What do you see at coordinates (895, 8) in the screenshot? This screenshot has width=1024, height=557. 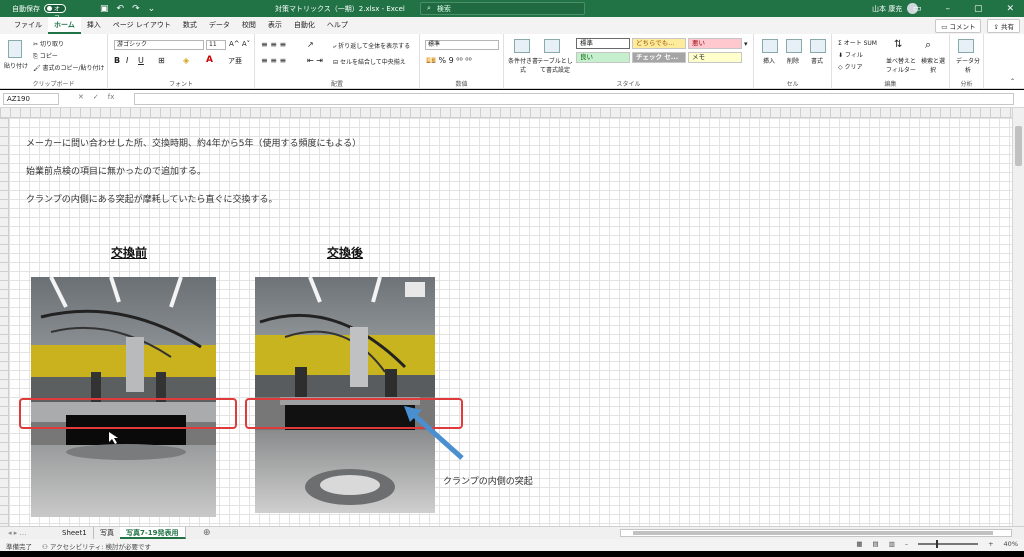 I see `user-account: 山本 康充` at bounding box center [895, 8].